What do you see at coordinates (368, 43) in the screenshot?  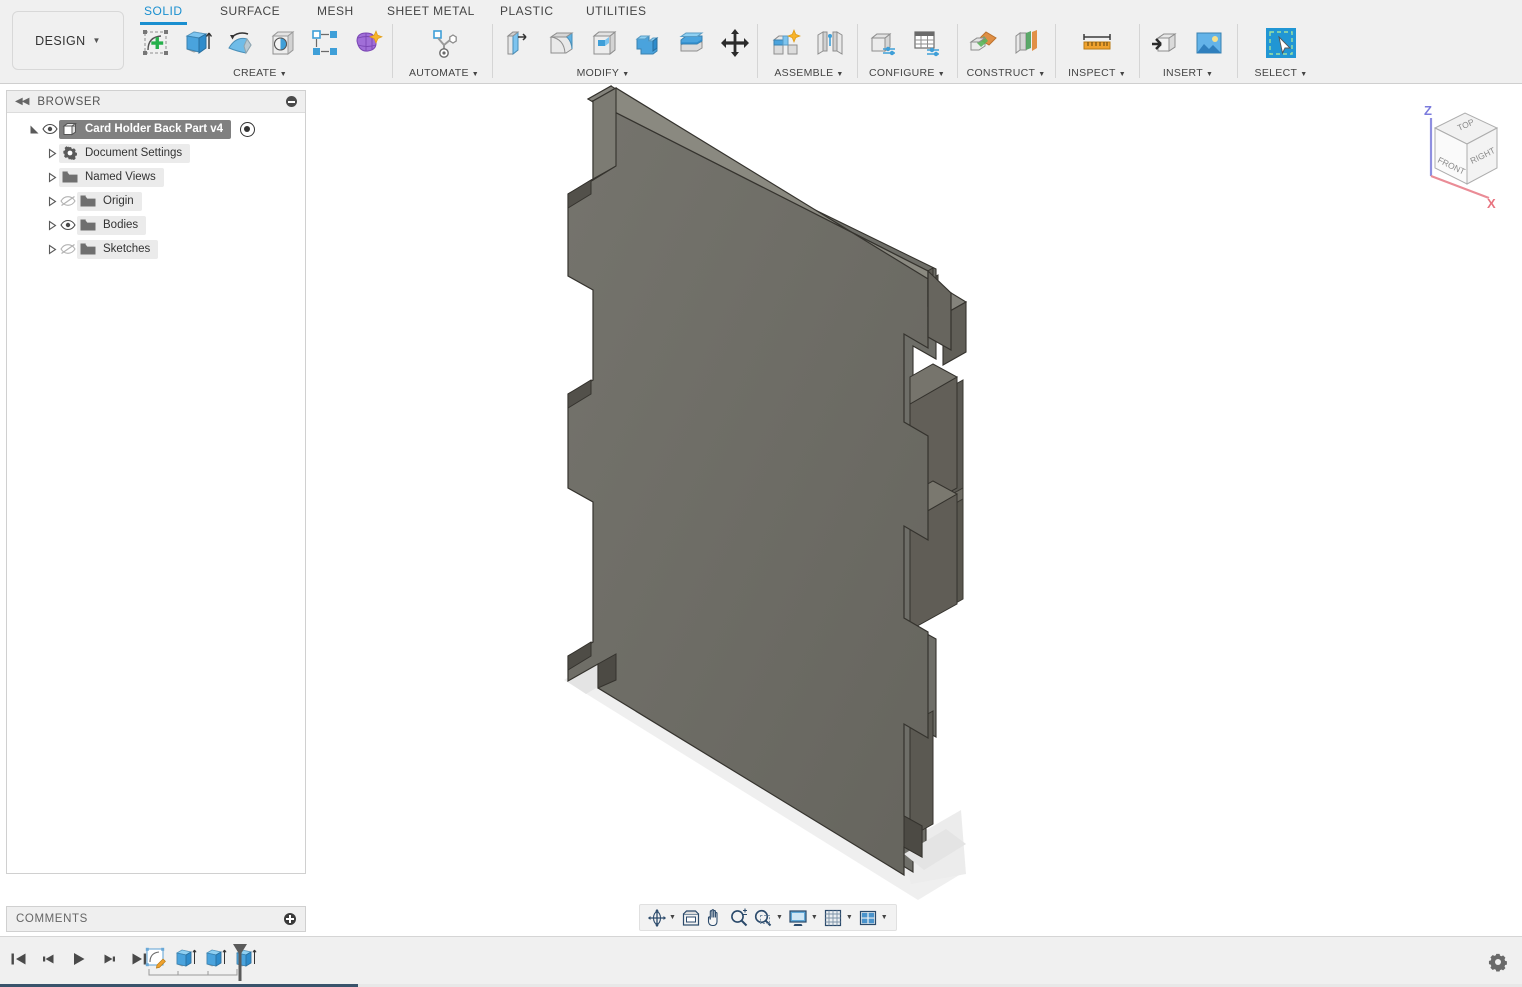 I see `create-form-icon` at bounding box center [368, 43].